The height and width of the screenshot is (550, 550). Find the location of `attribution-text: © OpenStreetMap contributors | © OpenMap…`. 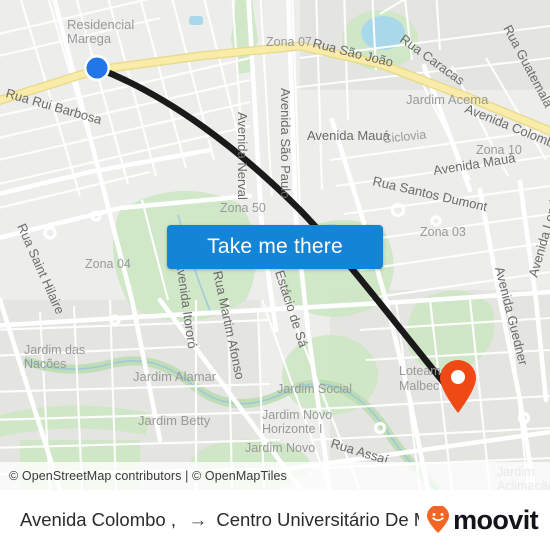

attribution-text: © OpenStreetMap contributors | © OpenMap… is located at coordinates (148, 476).